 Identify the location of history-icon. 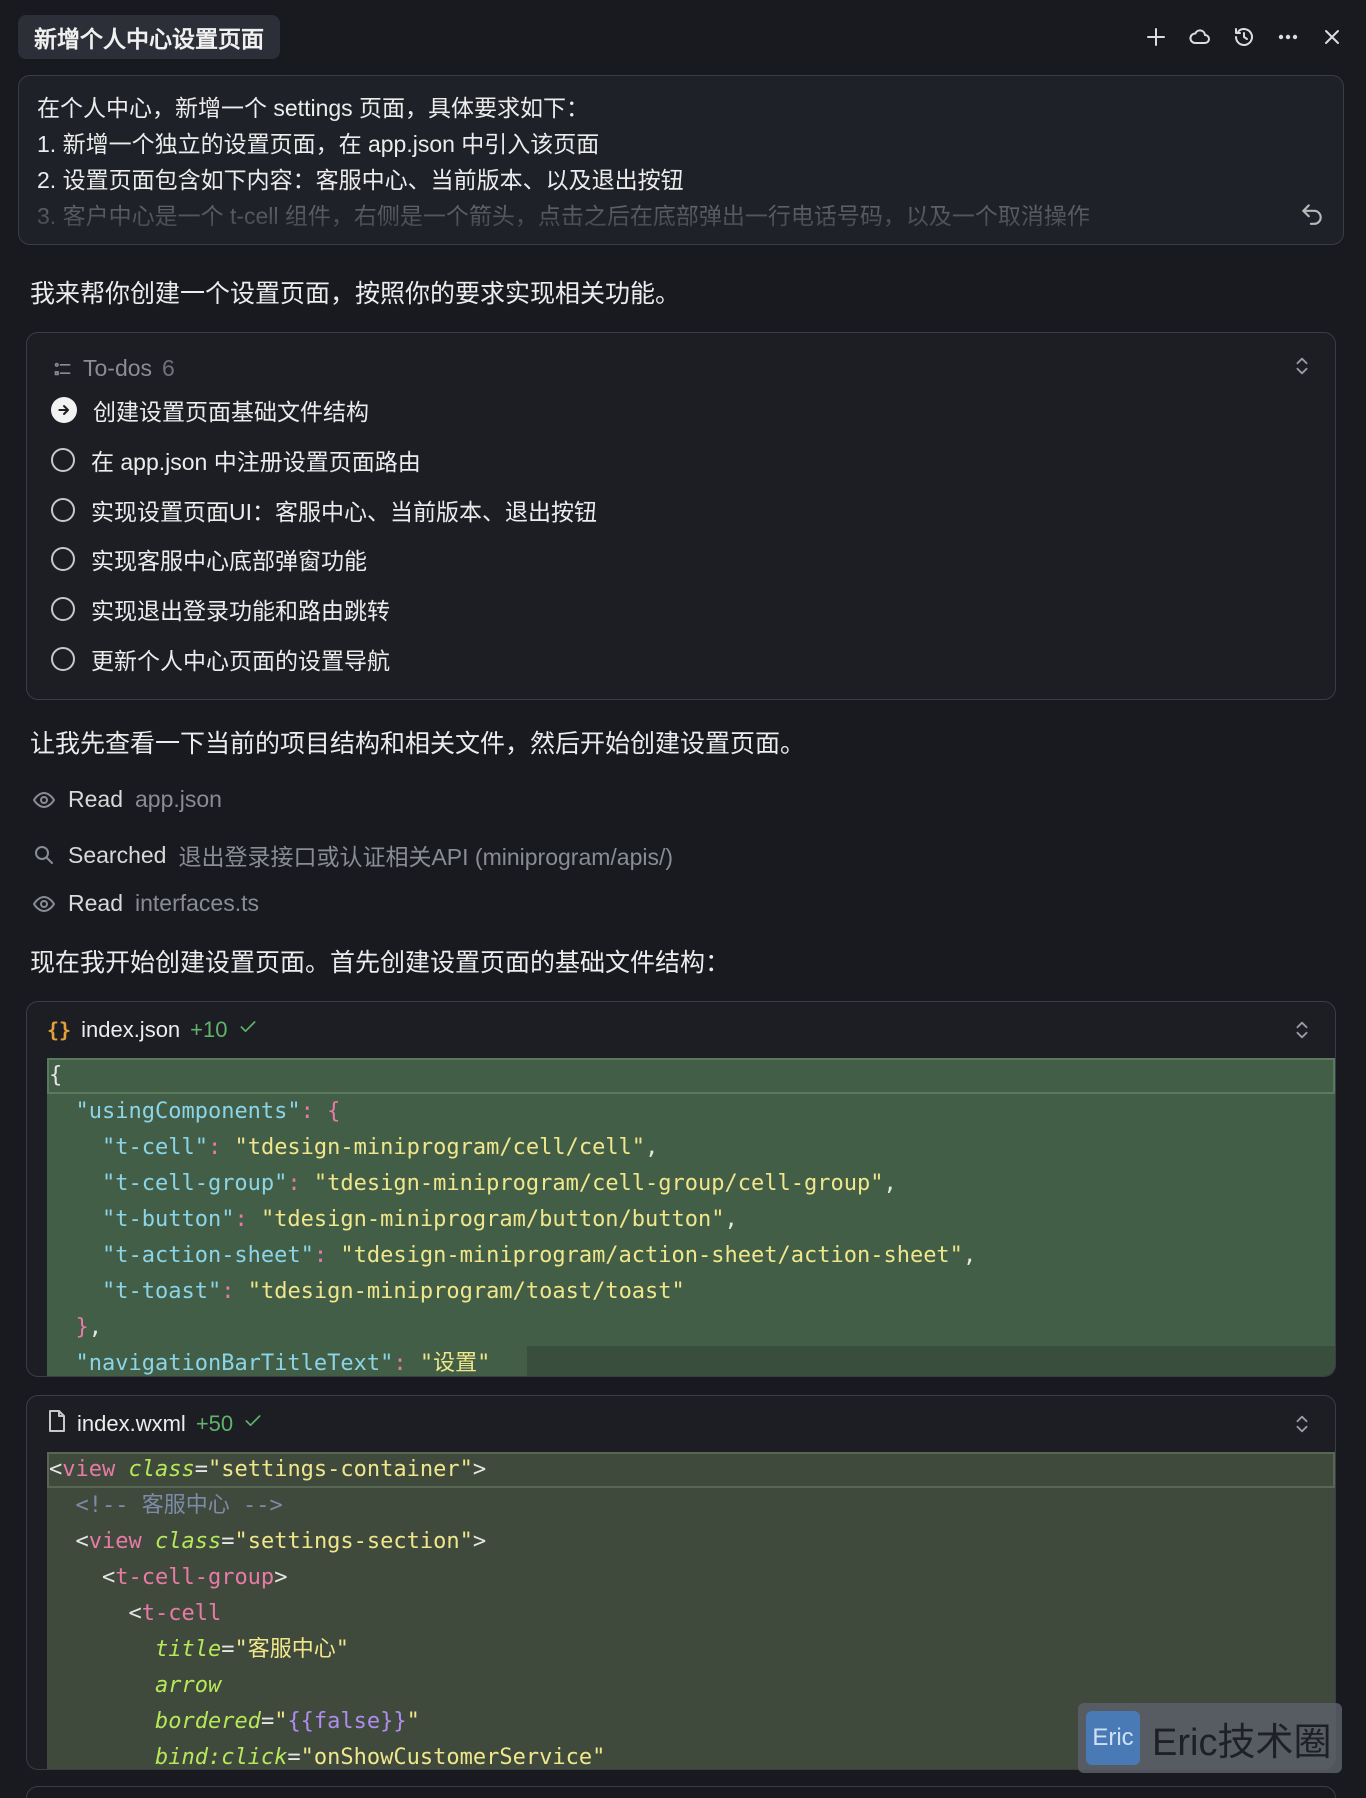
(1244, 37).